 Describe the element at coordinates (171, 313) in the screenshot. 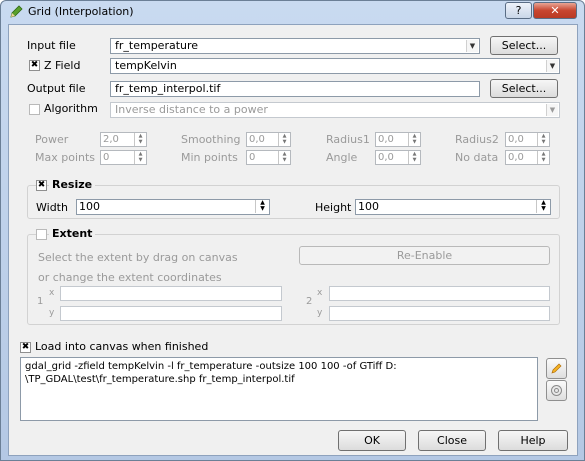

I see `p1-y-field` at that location.